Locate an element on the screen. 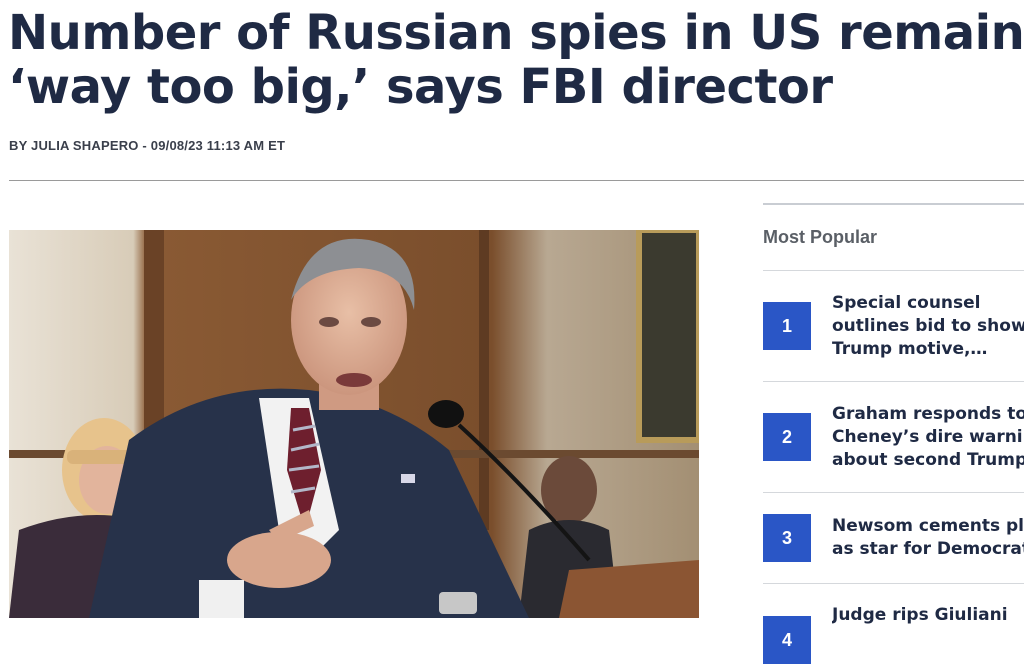 The height and width of the screenshot is (664, 1024). header-divider is located at coordinates (516, 180).